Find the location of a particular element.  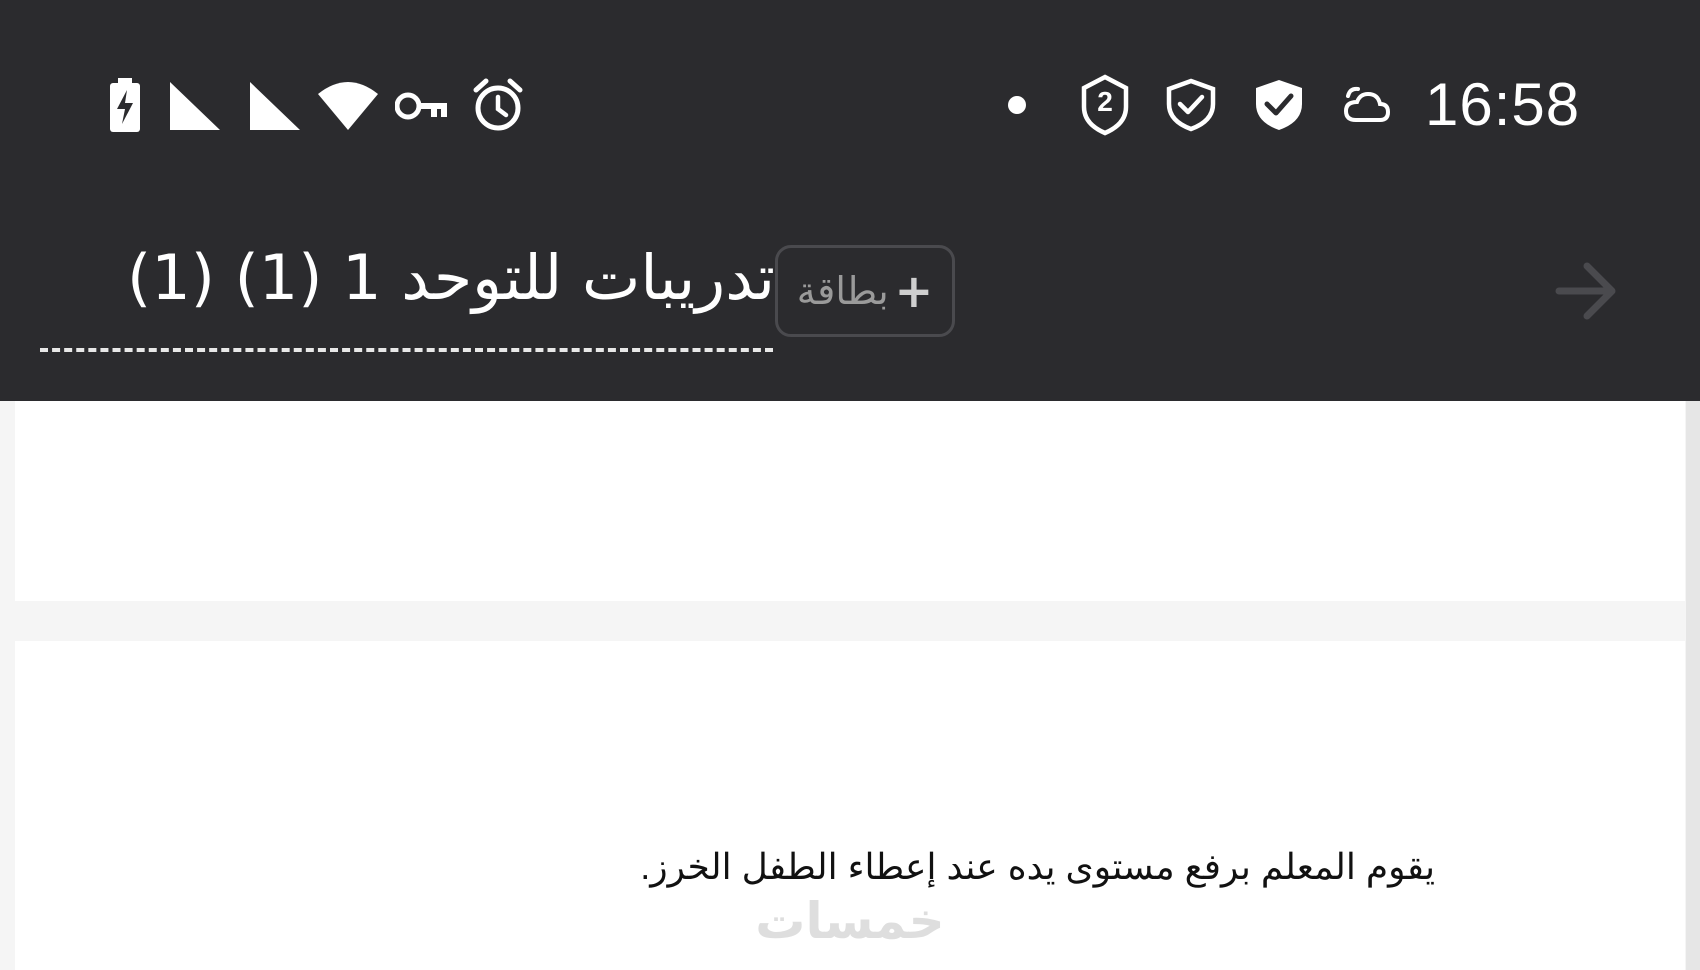

alarm-icon is located at coordinates (498, 104).